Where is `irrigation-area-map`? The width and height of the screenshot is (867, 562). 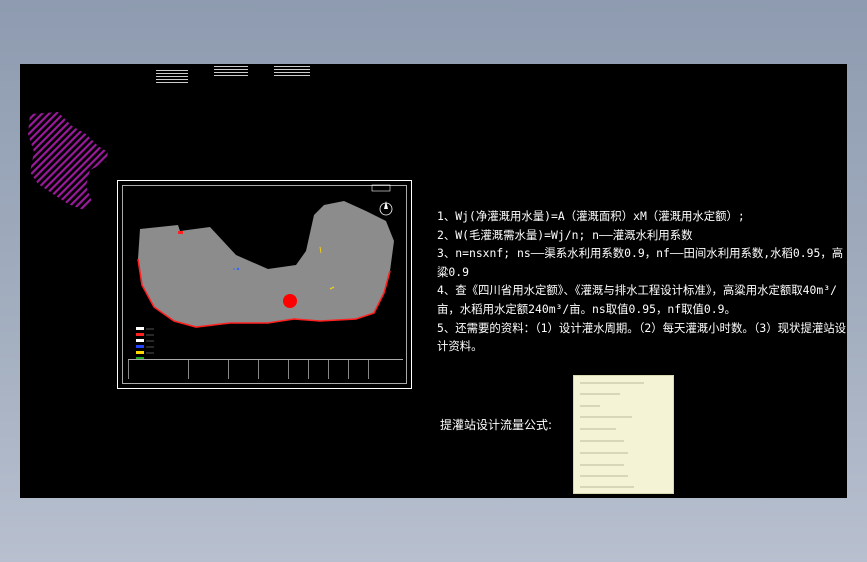 irrigation-area-map is located at coordinates (265, 272).